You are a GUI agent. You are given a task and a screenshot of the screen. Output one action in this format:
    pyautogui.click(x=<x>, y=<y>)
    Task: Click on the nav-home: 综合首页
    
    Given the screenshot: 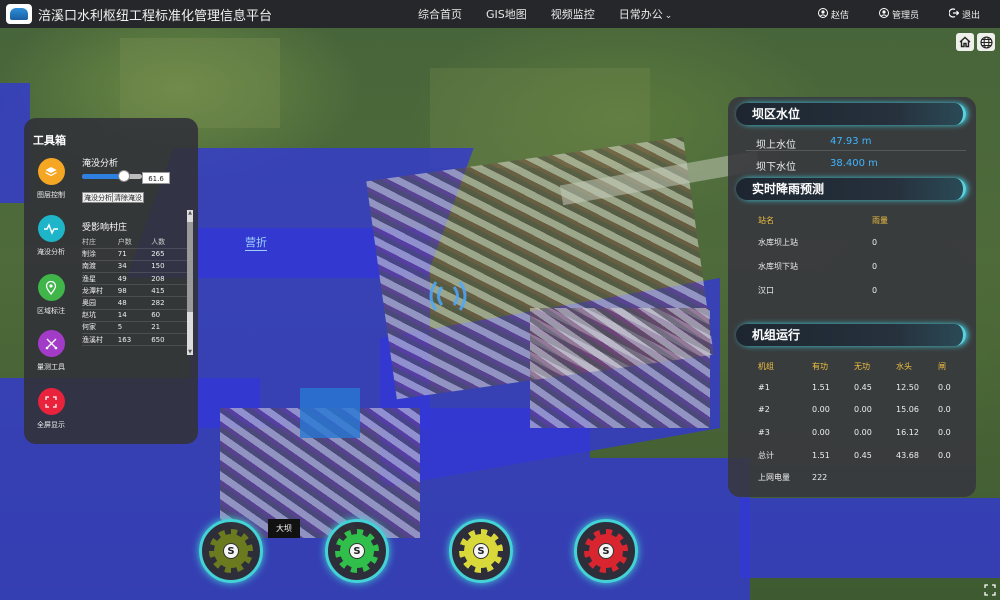 What is the action you would take?
    pyautogui.click(x=440, y=14)
    